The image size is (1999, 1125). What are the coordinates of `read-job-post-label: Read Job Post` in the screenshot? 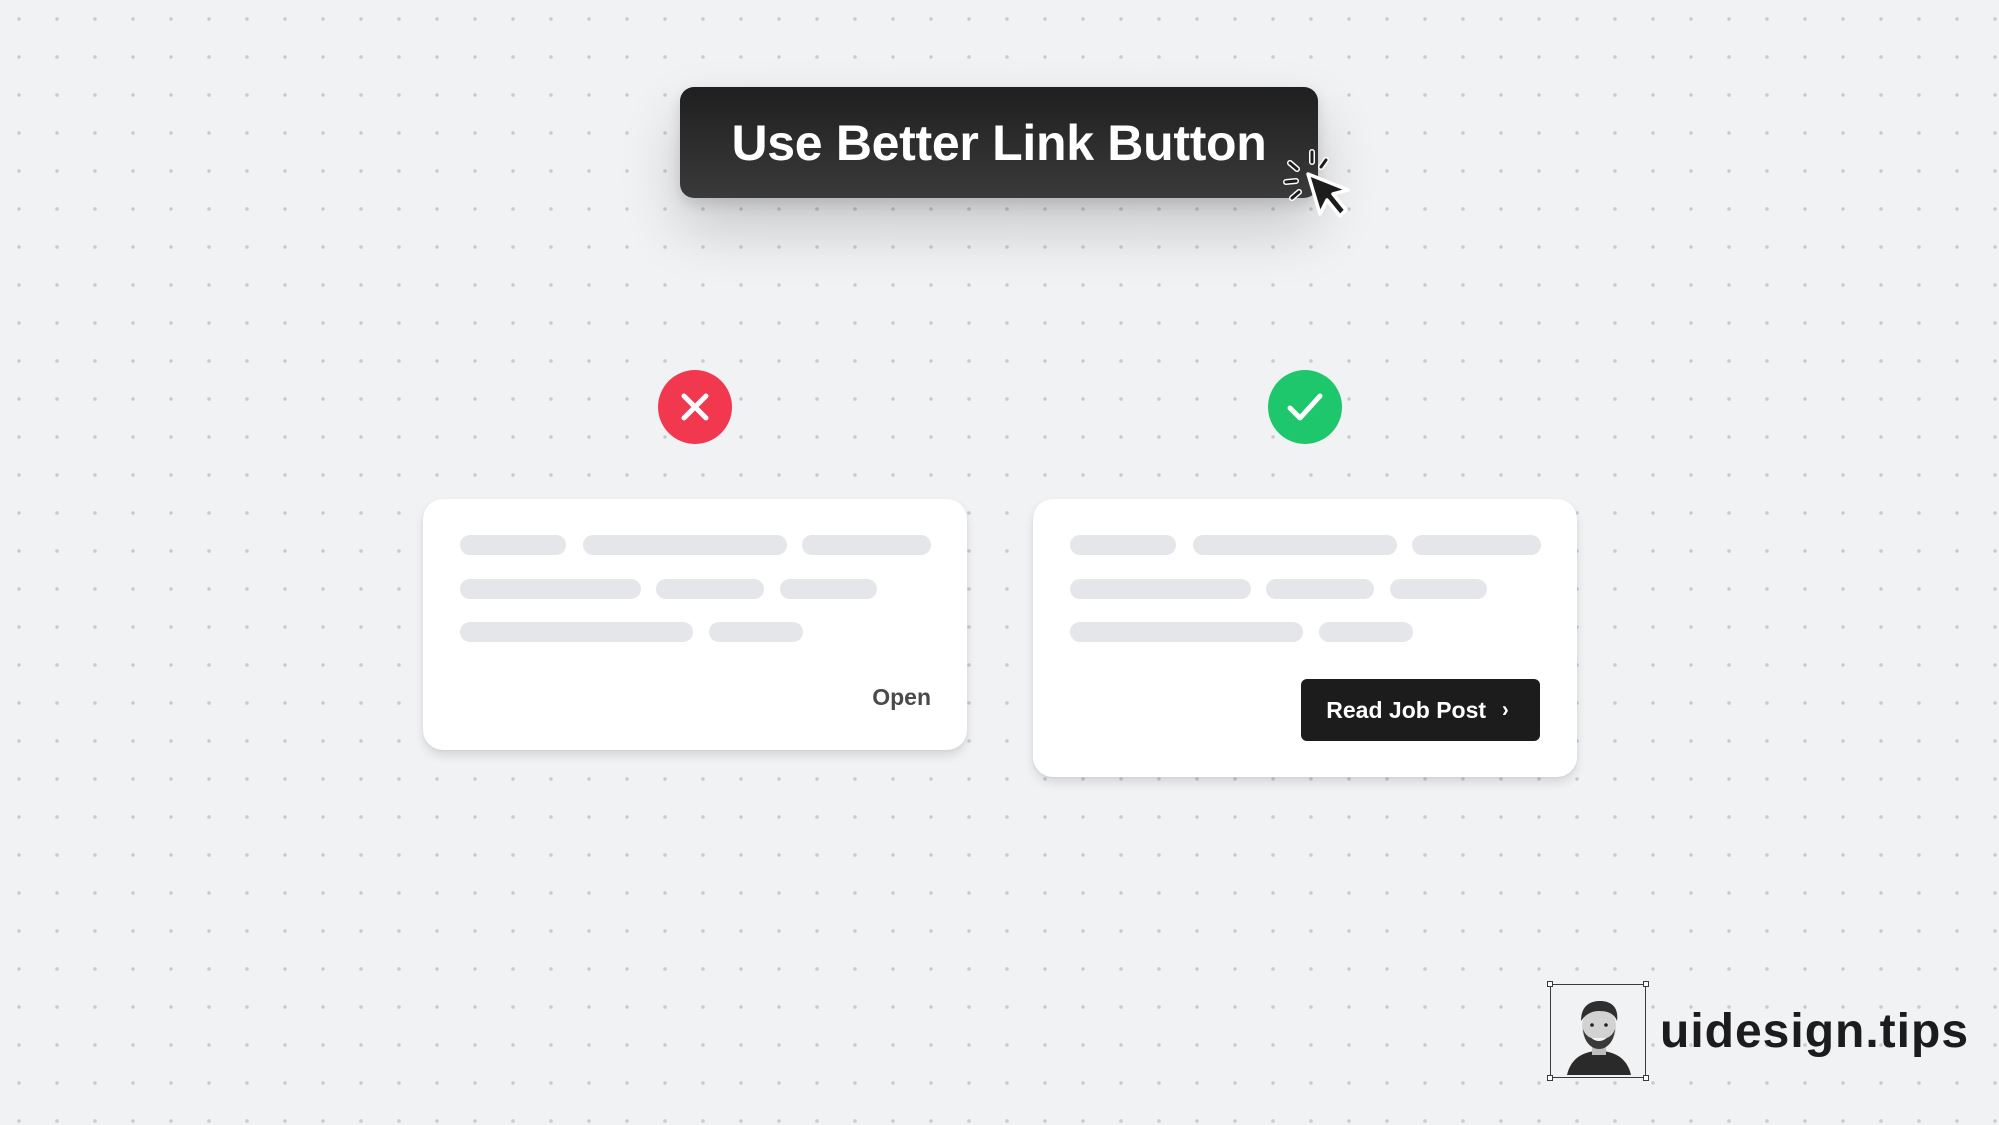 It's located at (1406, 709).